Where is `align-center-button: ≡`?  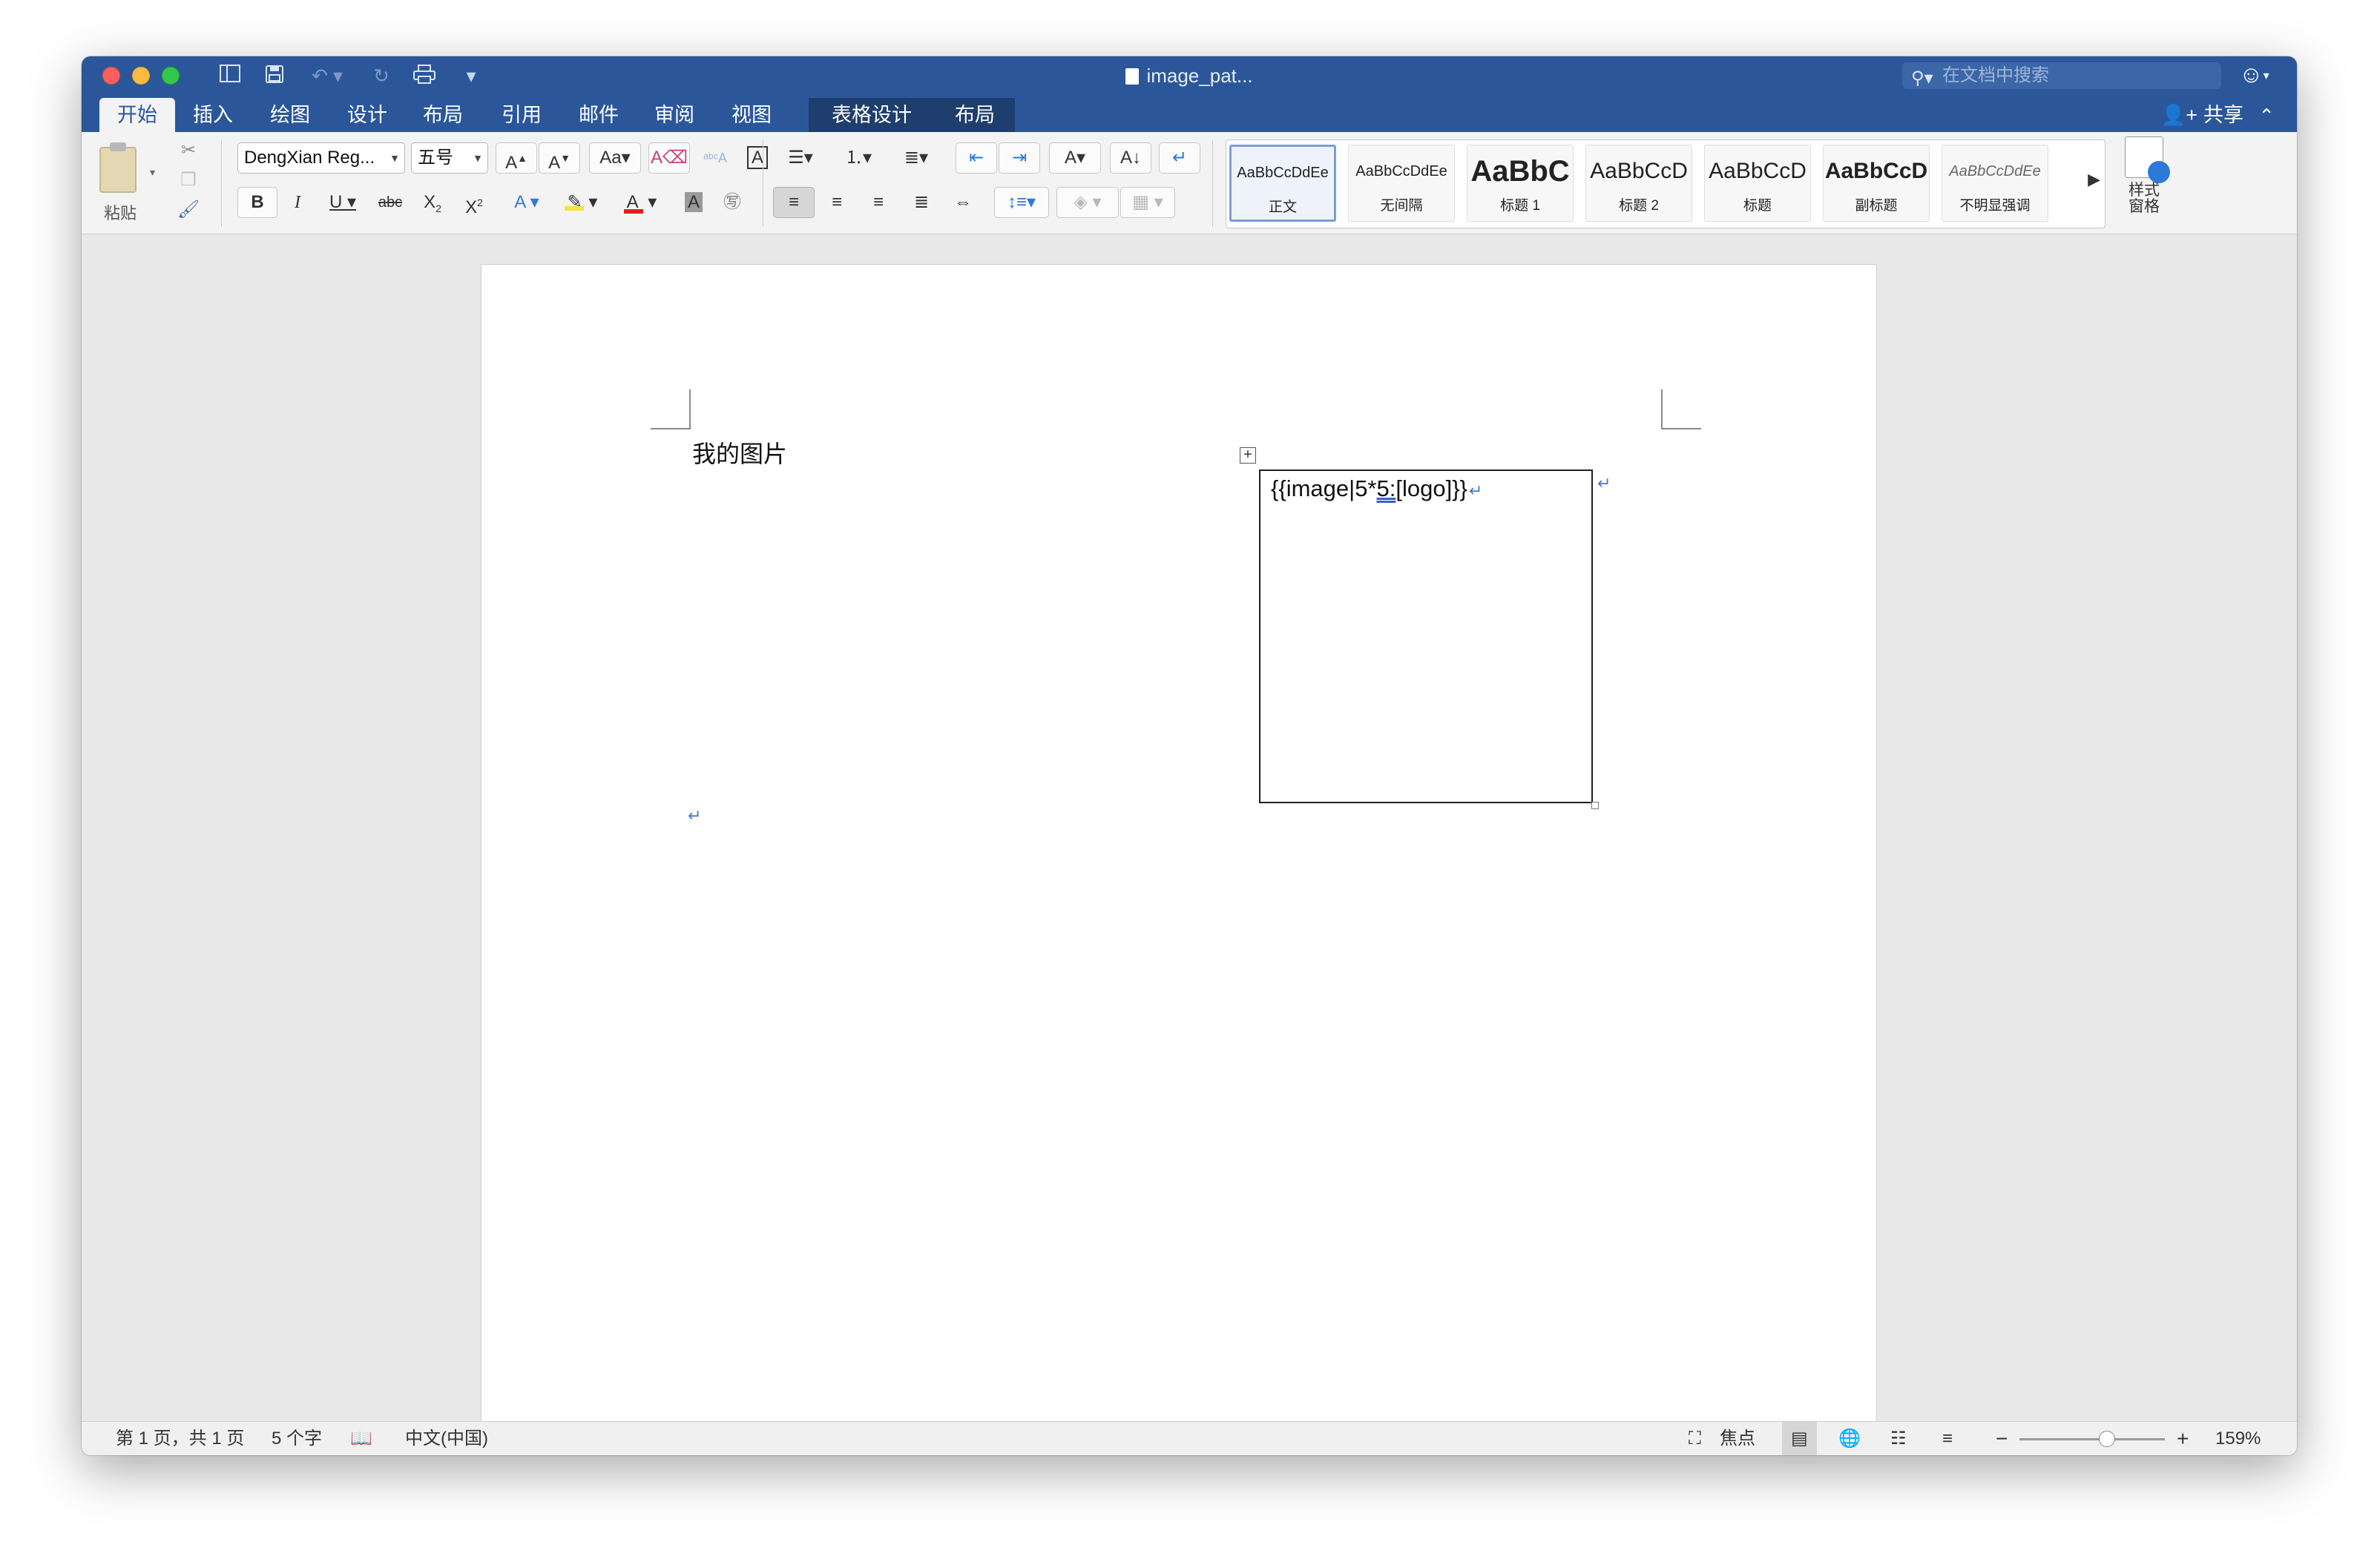
align-center-button: ≡ is located at coordinates (837, 202).